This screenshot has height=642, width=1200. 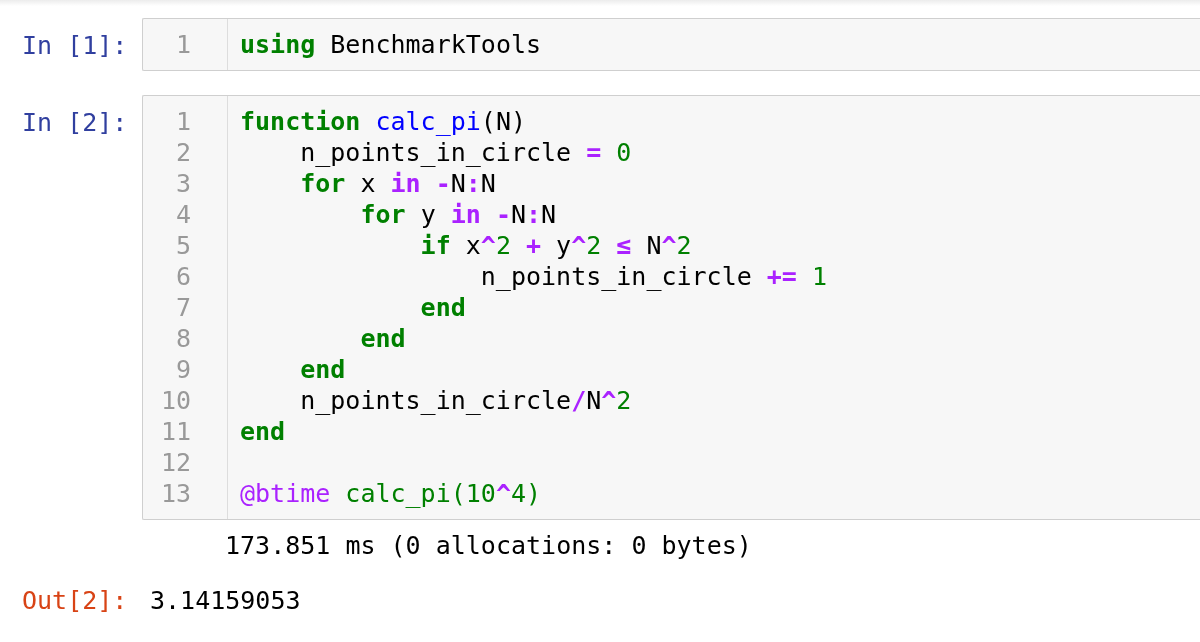 I want to click on code-editor: 1 using BenchmarkTools, so click(x=671, y=44).